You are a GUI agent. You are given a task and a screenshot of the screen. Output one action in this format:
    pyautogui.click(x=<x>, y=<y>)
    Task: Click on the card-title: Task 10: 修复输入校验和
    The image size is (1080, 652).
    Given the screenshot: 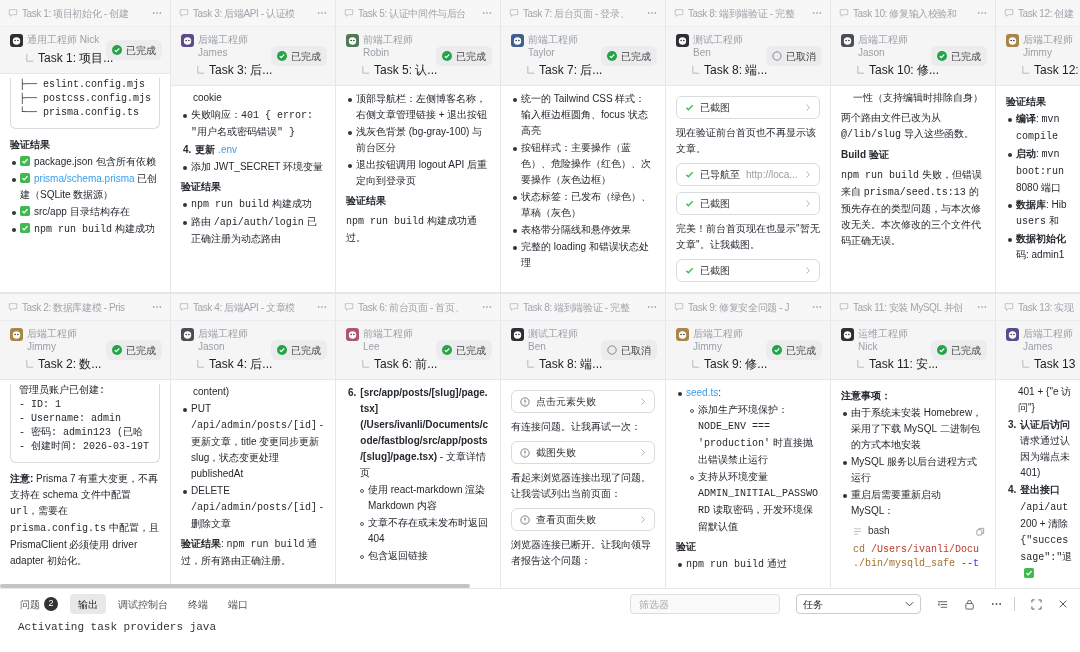 What is the action you would take?
    pyautogui.click(x=905, y=13)
    